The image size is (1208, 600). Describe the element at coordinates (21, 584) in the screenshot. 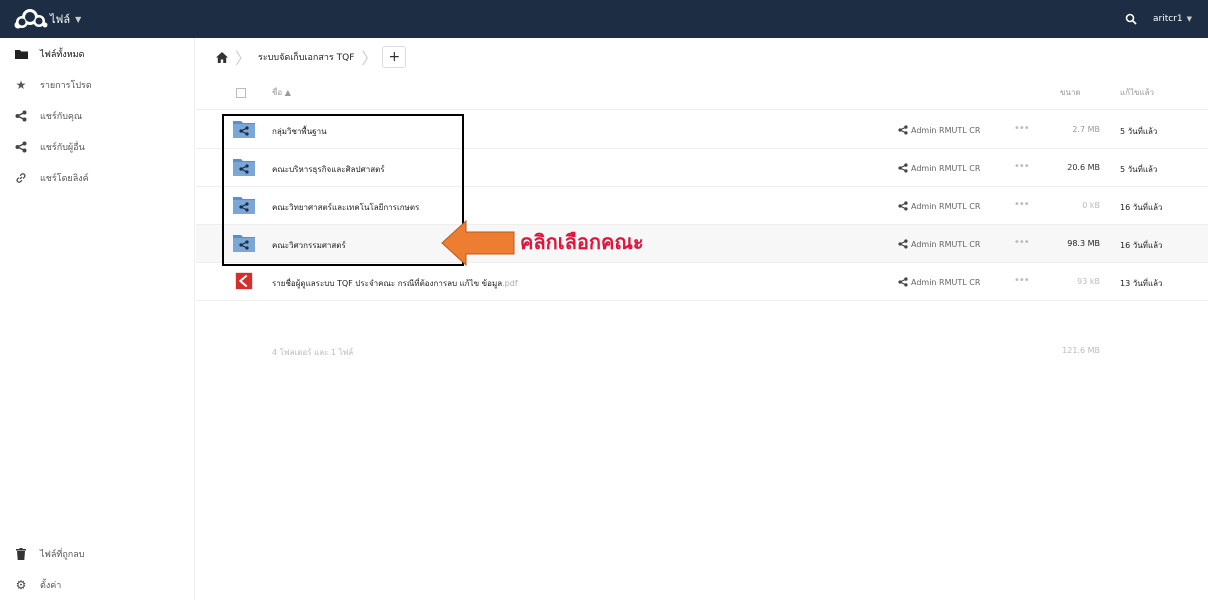

I see `gear-icon: ⚙` at that location.